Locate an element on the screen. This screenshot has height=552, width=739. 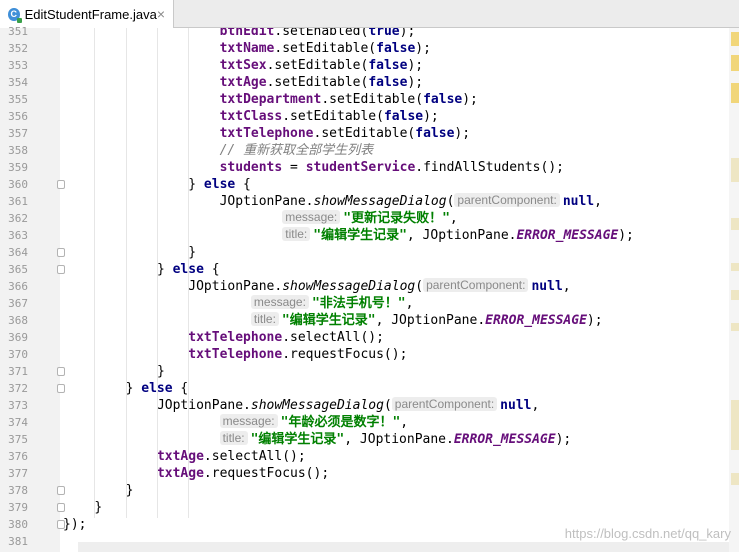
code-line: message: "更新记录失败！", is located at coordinates (370, 218).